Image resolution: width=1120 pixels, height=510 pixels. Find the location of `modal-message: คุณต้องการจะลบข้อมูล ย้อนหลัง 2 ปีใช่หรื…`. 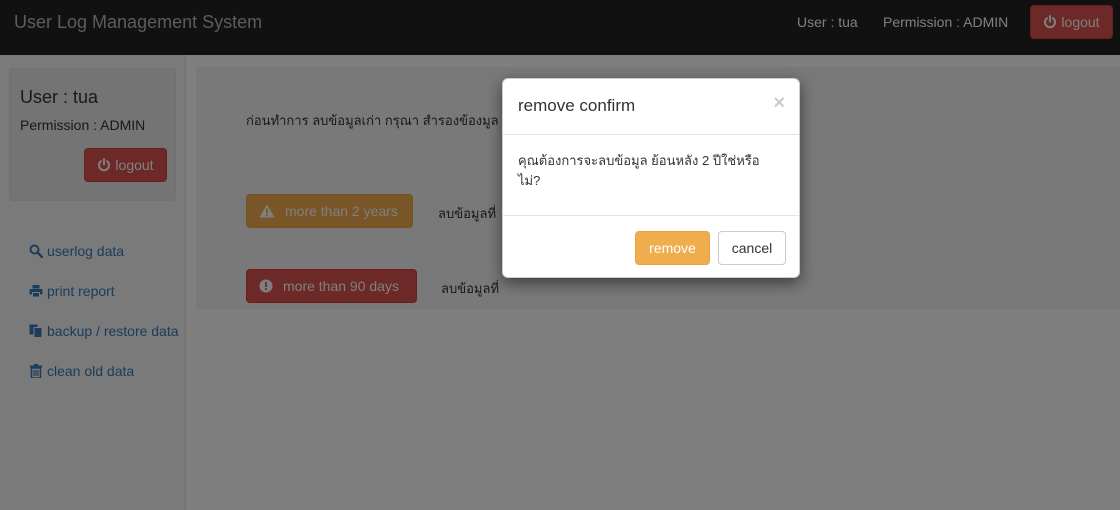

modal-message: คุณต้องการจะลบข้อมูล ย้อนหลัง 2 ปีใช่หรื… is located at coordinates (639, 170).